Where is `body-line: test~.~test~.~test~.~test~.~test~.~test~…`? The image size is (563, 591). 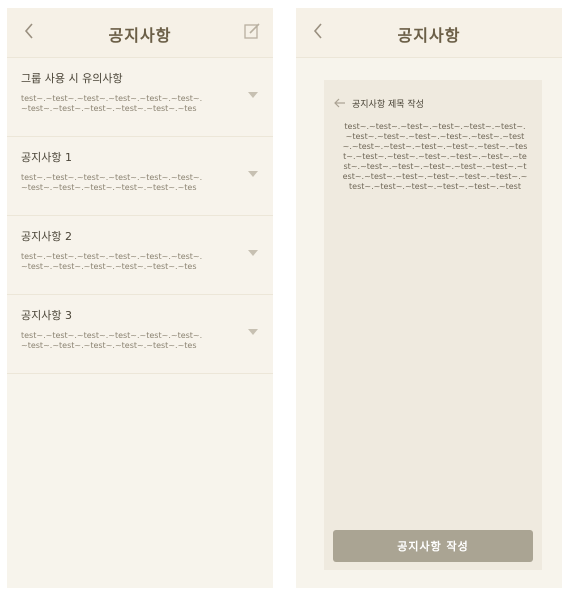 body-line: test~.~test~.~test~.~test~.~test~.~test~… is located at coordinates (435, 126).